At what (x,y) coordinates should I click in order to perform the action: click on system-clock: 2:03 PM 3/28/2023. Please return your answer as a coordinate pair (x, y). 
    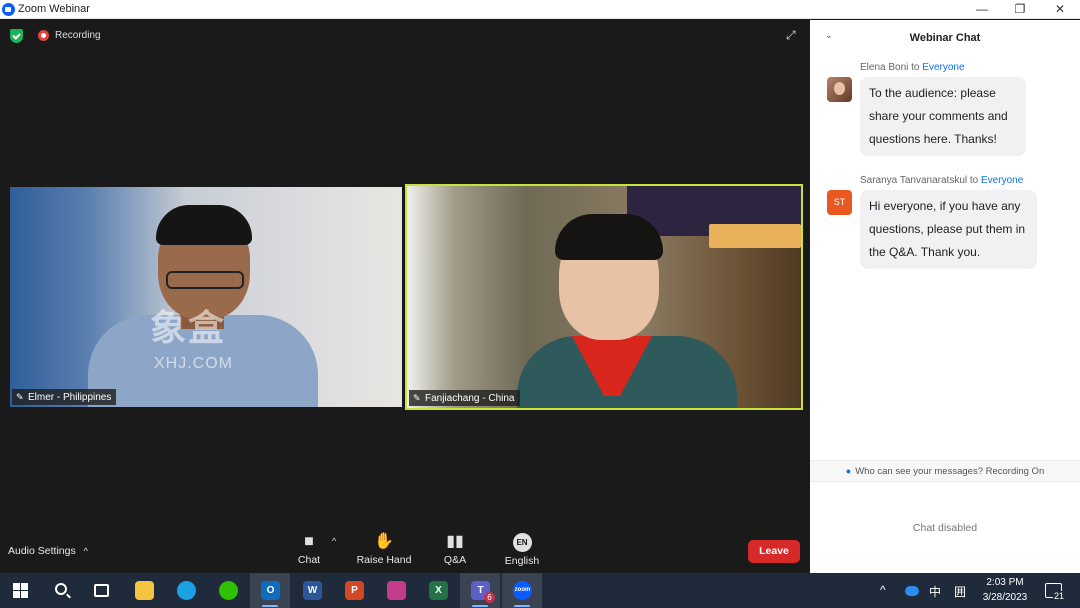
    Looking at the image, I should click on (1005, 590).